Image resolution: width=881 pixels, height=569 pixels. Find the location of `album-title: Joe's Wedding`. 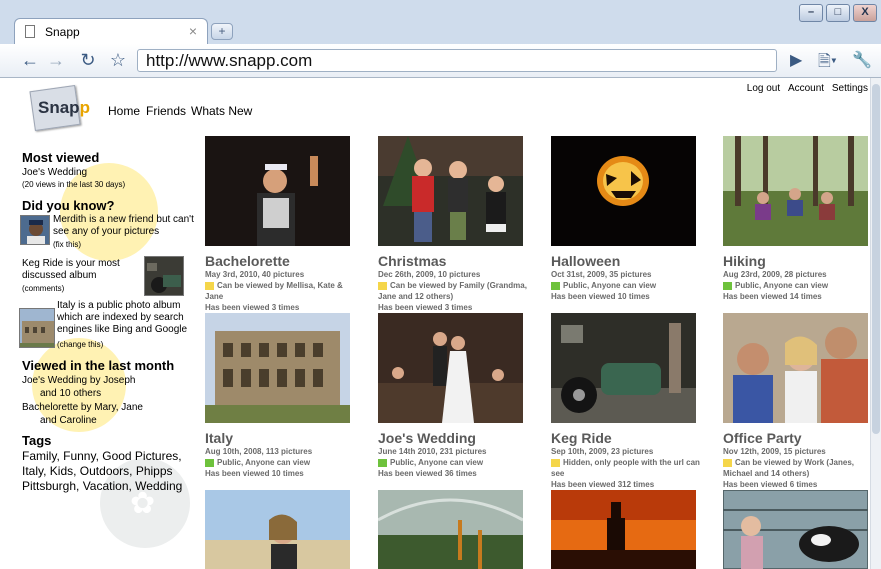

album-title: Joe's Wedding is located at coordinates (453, 438).